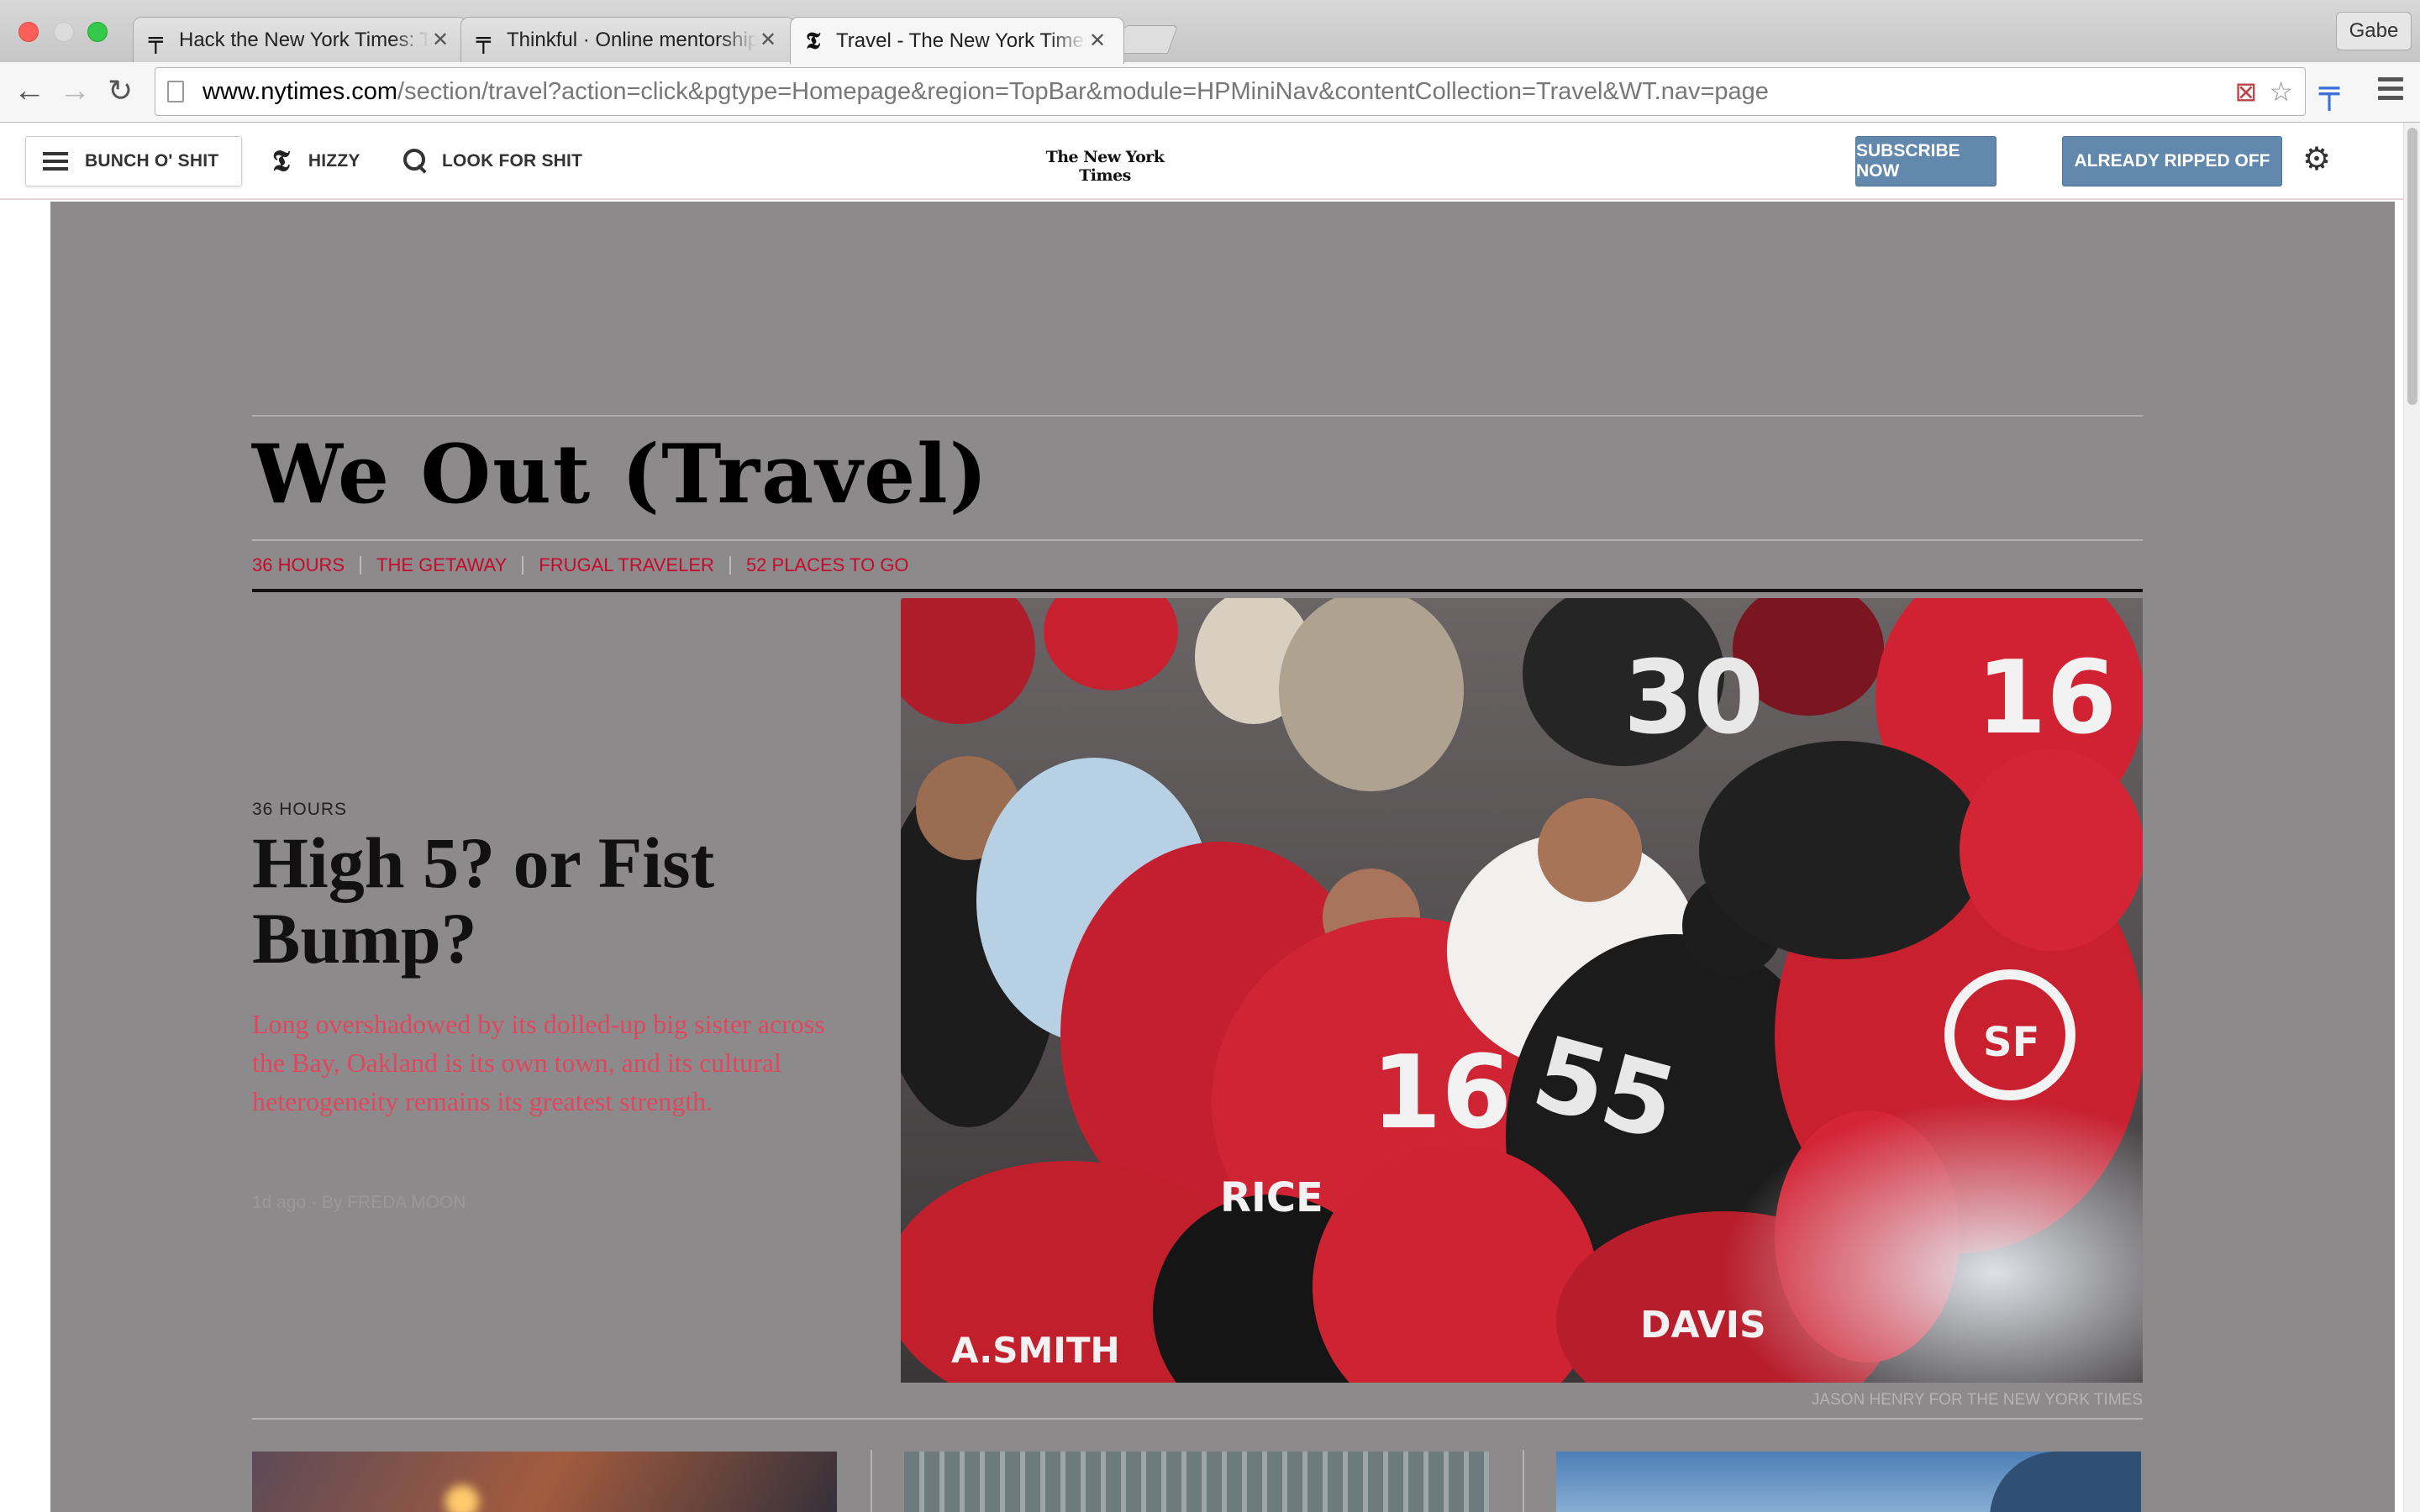 The width and height of the screenshot is (2420, 1512). I want to click on jersey-name: A.SMITH, so click(1035, 1350).